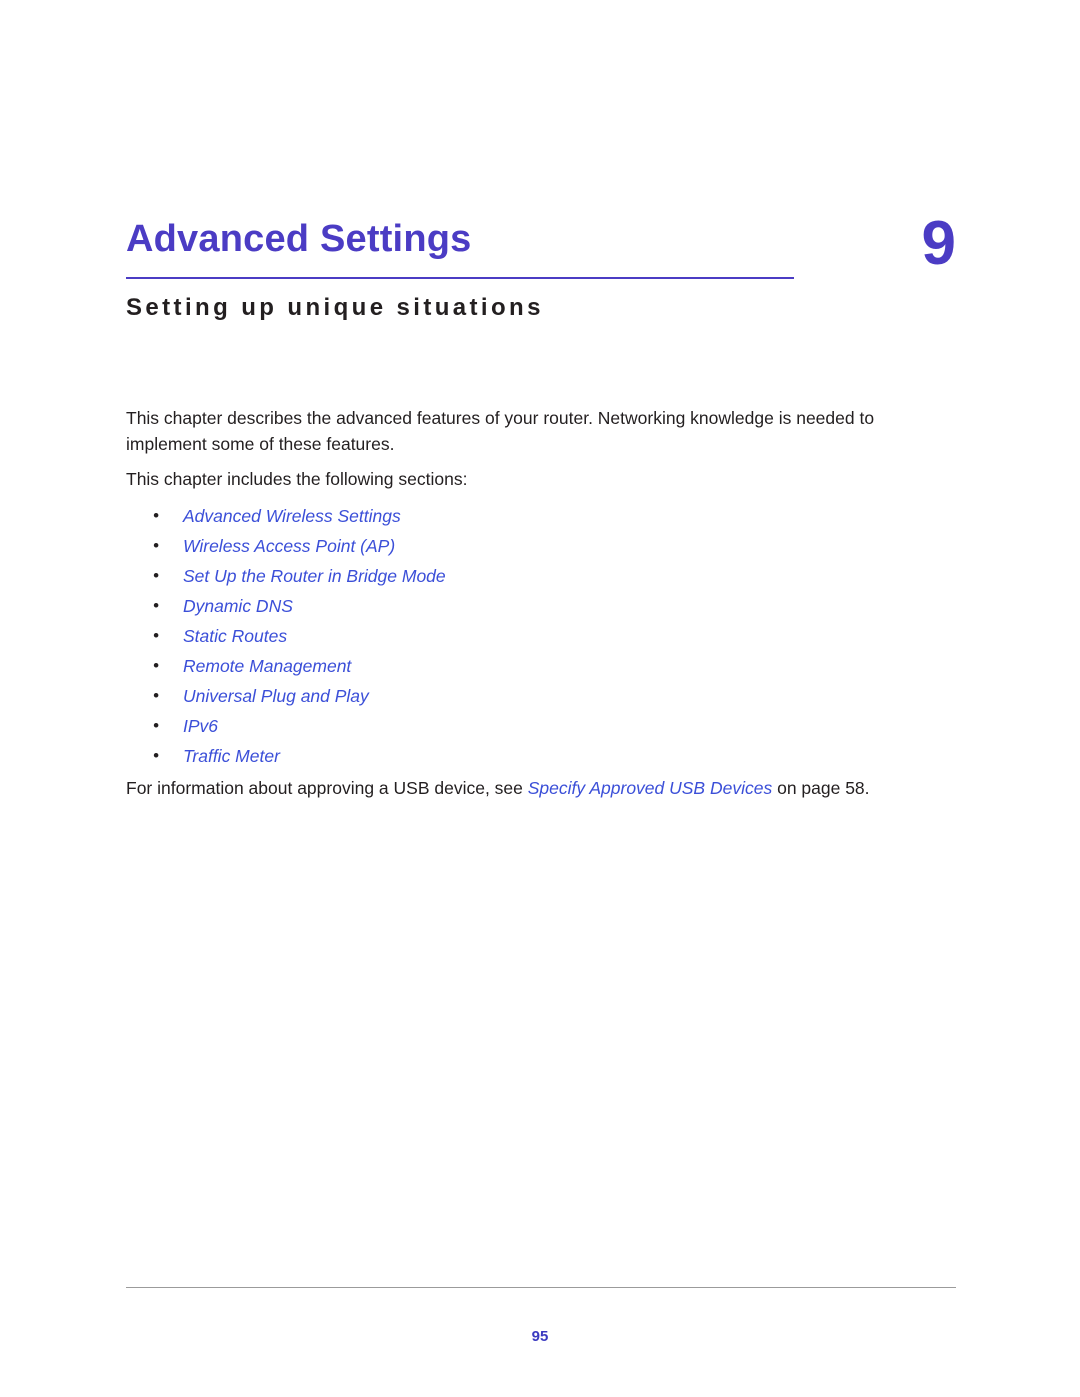  Describe the element at coordinates (500, 666) in the screenshot. I see `list-item: • Remote Management` at that location.